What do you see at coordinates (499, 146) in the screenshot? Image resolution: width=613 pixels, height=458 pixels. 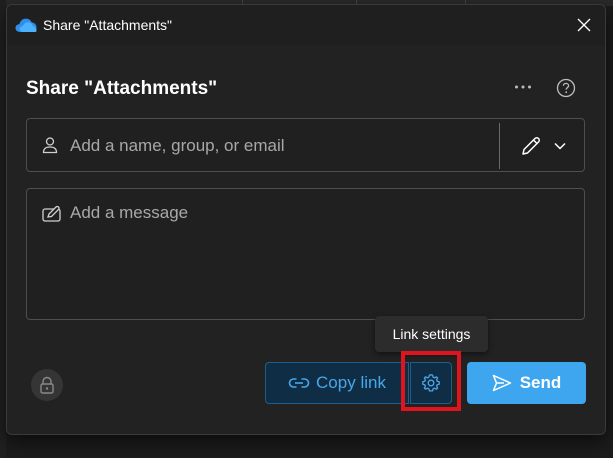 I see `recipient-divider` at bounding box center [499, 146].